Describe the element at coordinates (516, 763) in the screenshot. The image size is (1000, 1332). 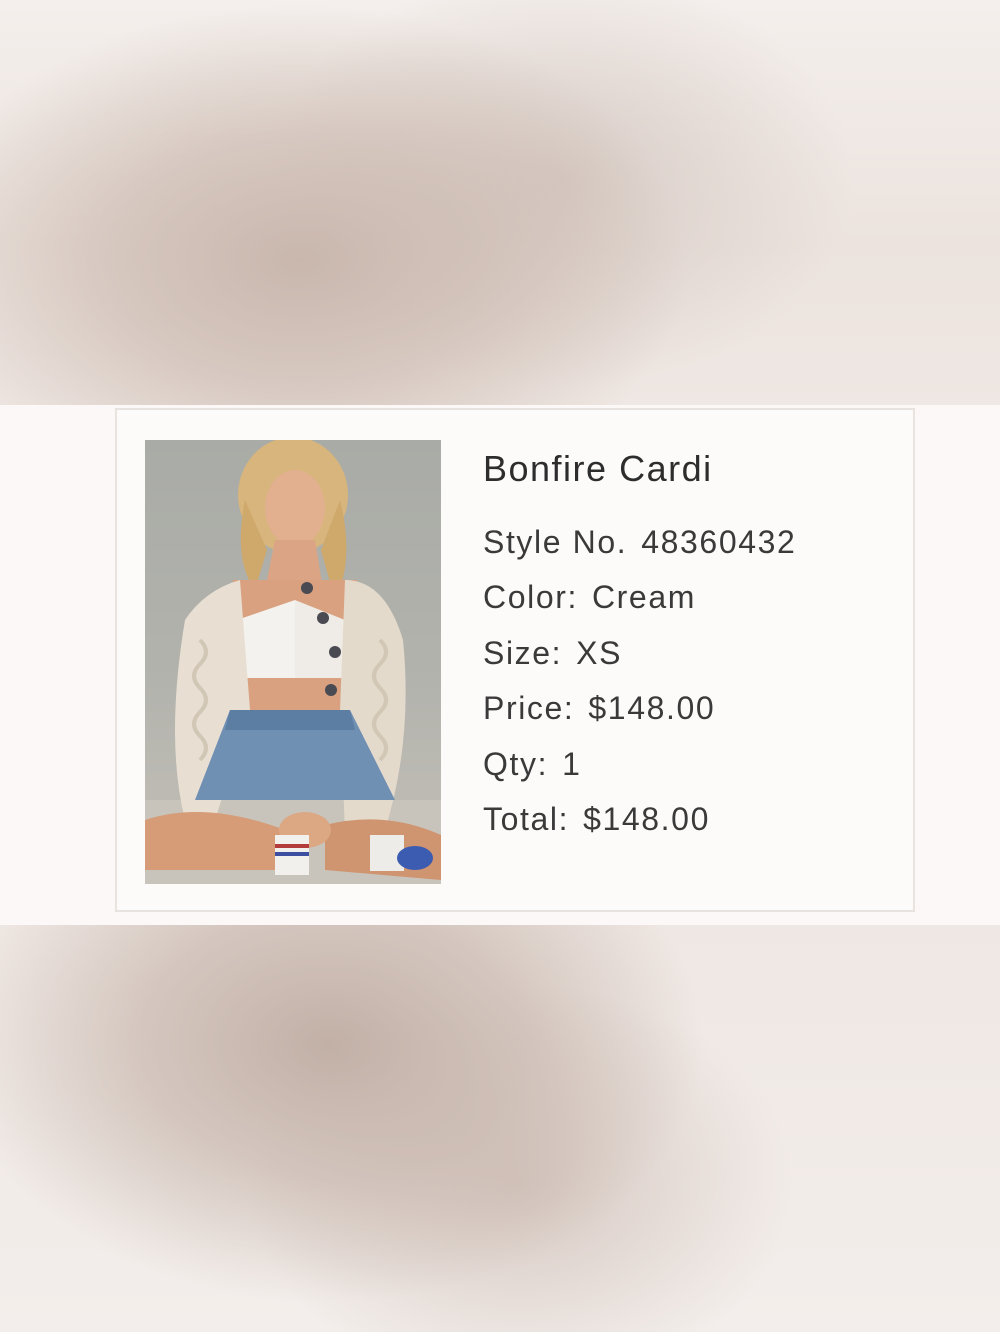
I see `qty-label: Qty:` at that location.